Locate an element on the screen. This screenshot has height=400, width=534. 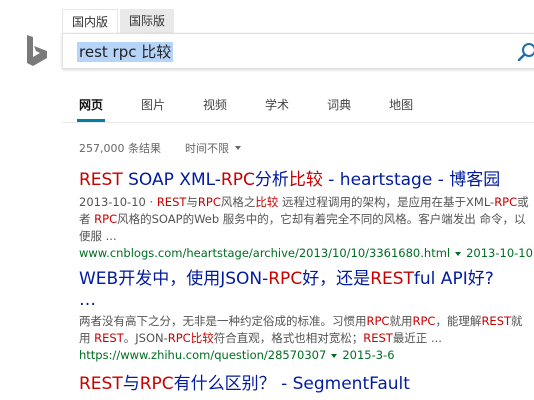
title-hl: RPC is located at coordinates (237, 180).